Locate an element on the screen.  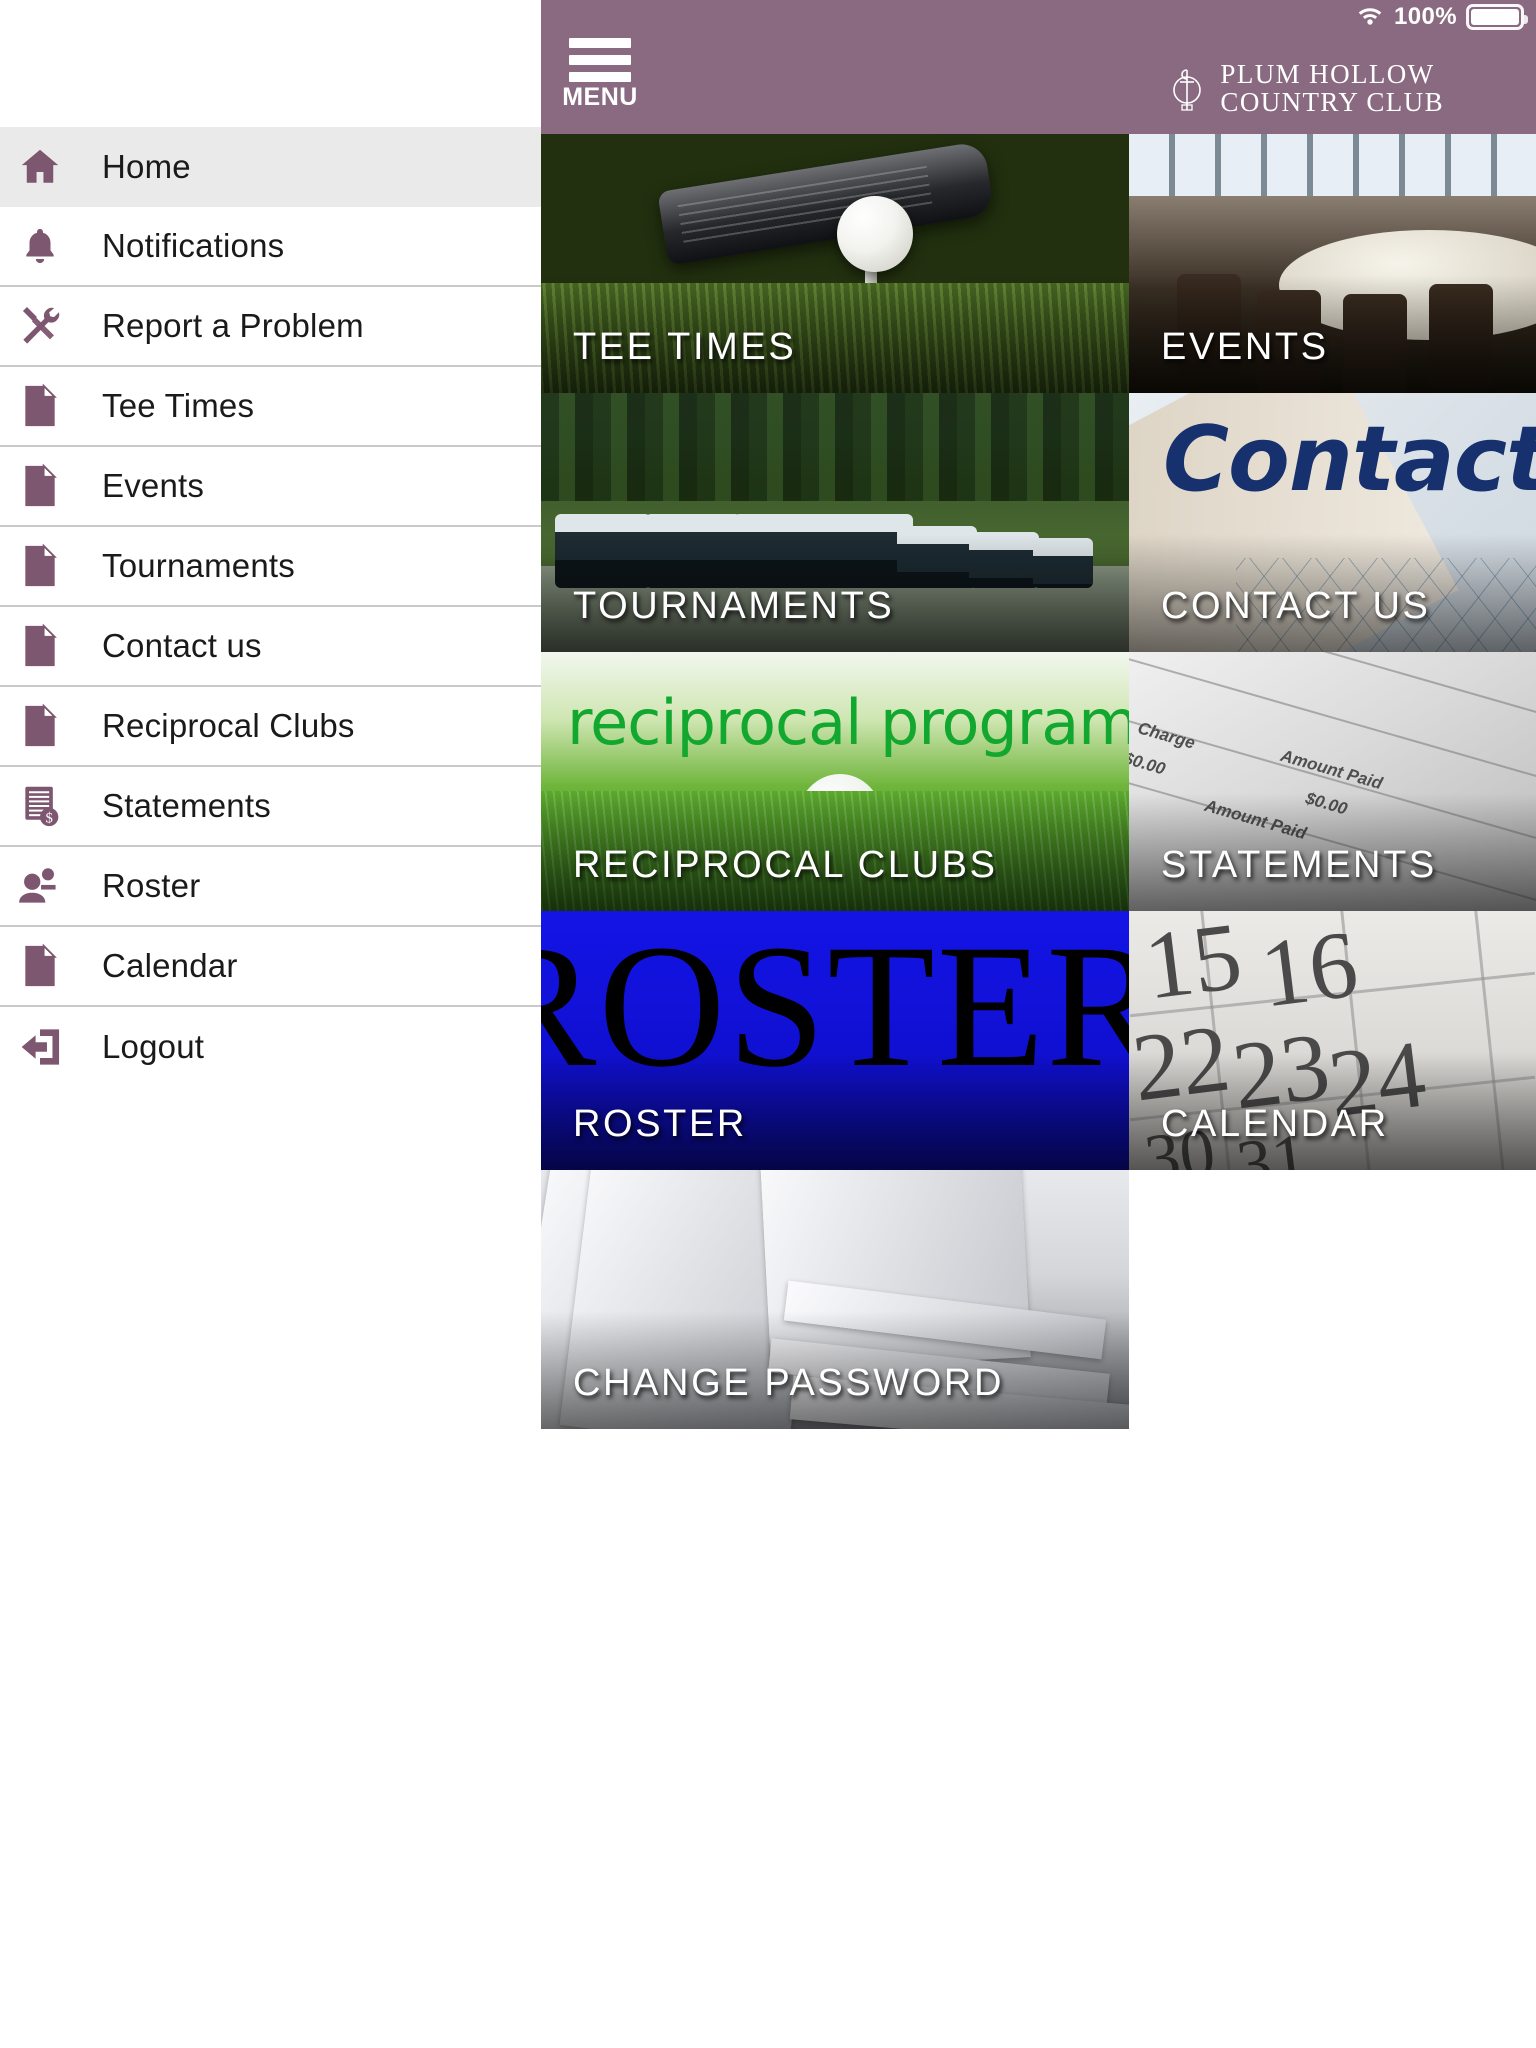
sidebar-item-label: Tournaments is located at coordinates (198, 565).